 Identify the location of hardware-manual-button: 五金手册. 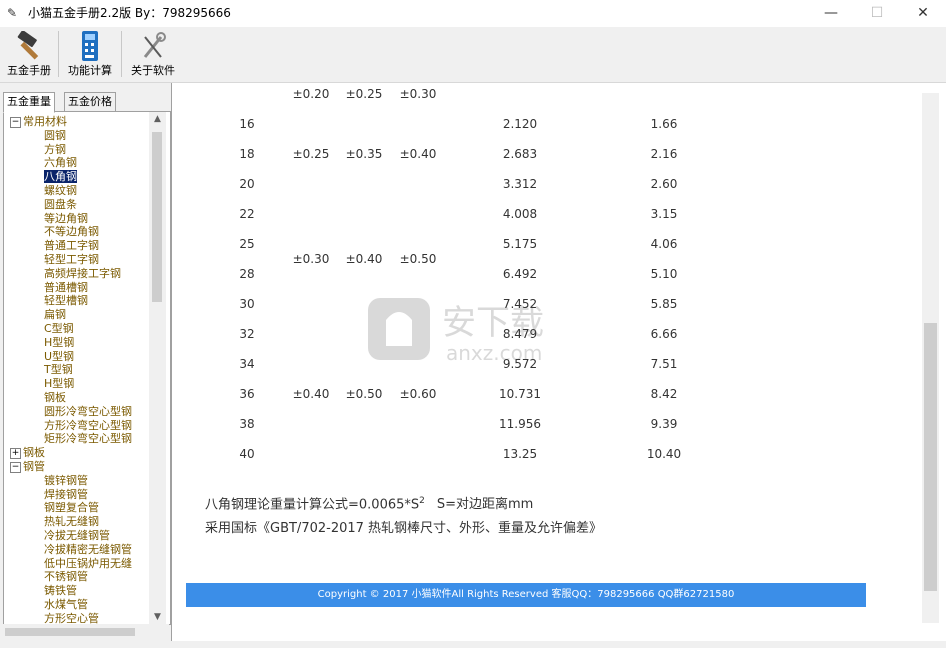
(29, 54).